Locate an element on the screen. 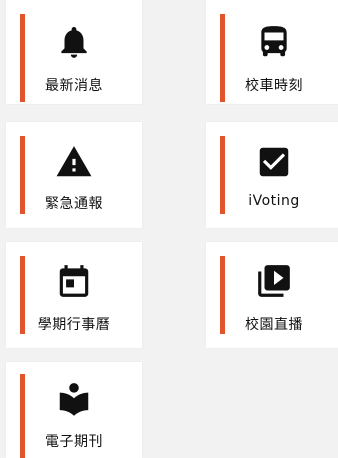 The width and height of the screenshot is (338, 458). tile-label: 最新消息 is located at coordinates (74, 86).